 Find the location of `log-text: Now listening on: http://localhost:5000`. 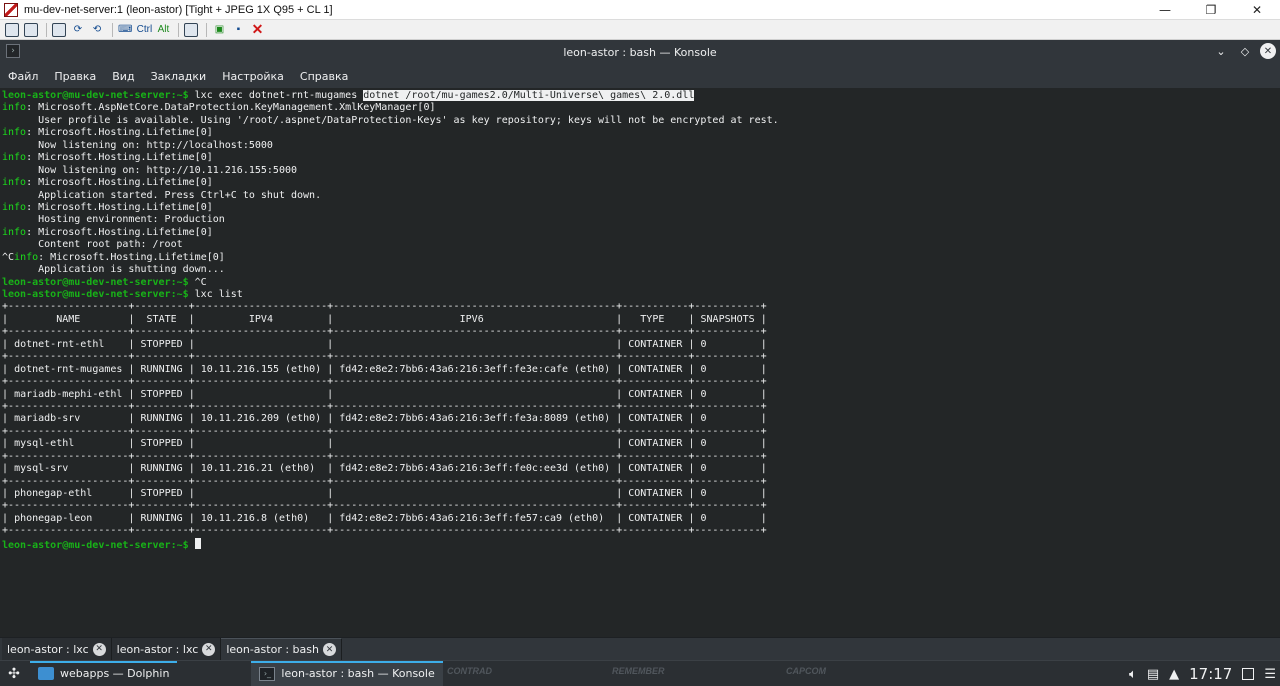

log-text: Now listening on: http://localhost:5000 is located at coordinates (137, 145).